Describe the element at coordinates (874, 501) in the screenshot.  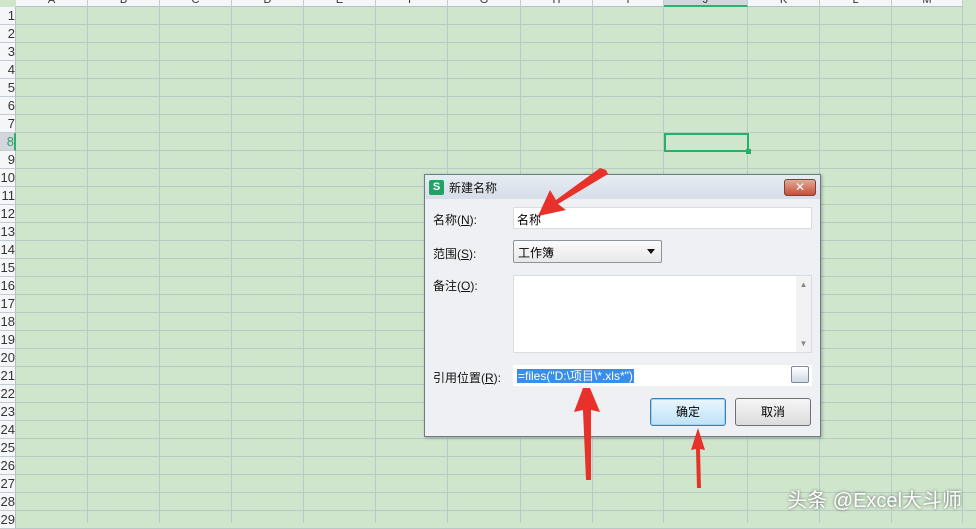
I see `watermark: 头条 @Excel大斗师` at that location.